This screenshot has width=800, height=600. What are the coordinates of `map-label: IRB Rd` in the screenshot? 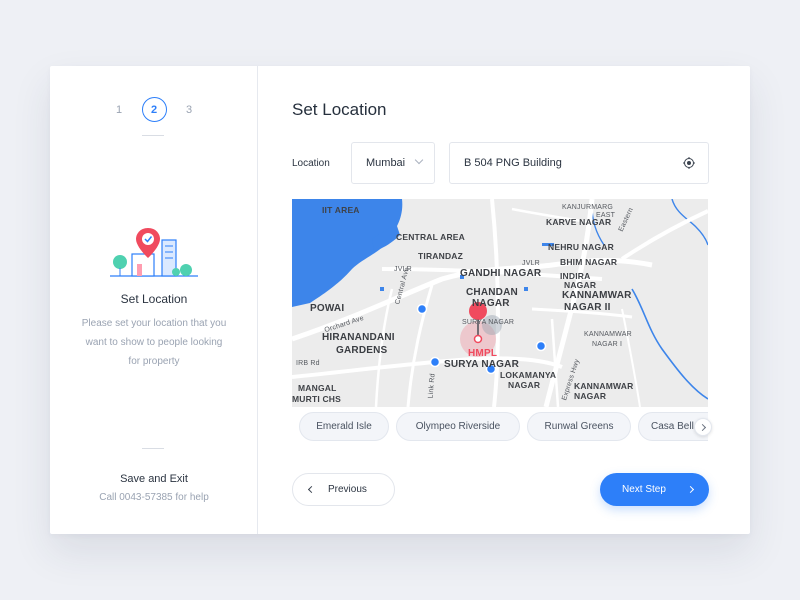 It's located at (308, 363).